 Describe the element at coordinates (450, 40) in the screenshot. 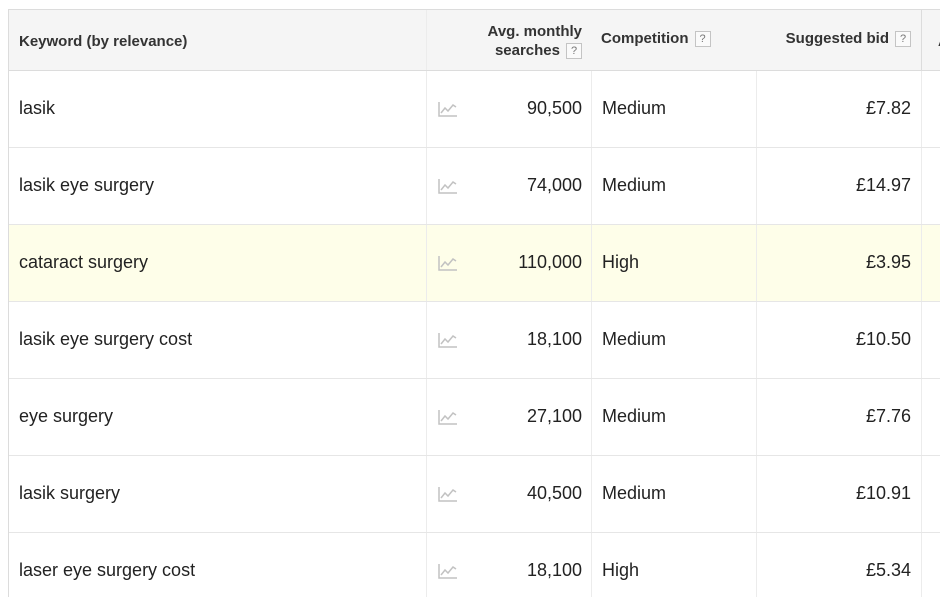

I see `trend-column-header` at that location.